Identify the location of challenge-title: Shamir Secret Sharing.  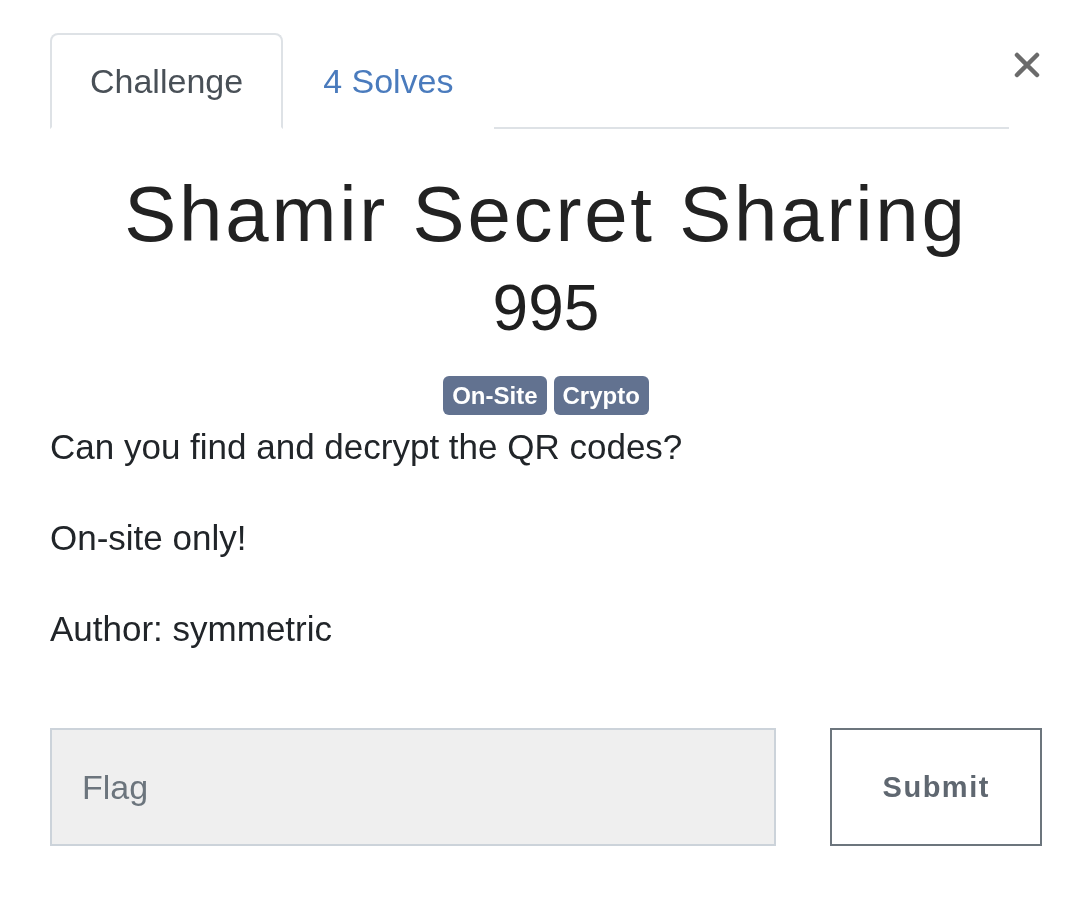
(546, 214).